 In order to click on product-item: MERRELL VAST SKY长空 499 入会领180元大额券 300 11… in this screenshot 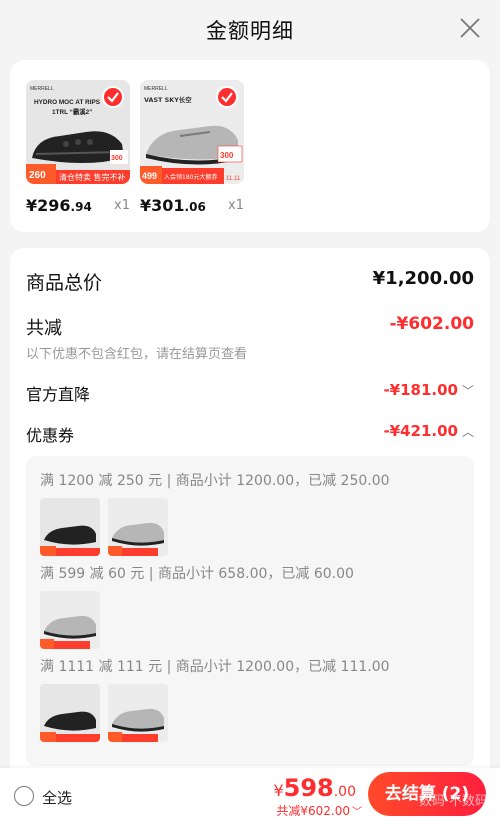, I will do `click(194, 147)`.